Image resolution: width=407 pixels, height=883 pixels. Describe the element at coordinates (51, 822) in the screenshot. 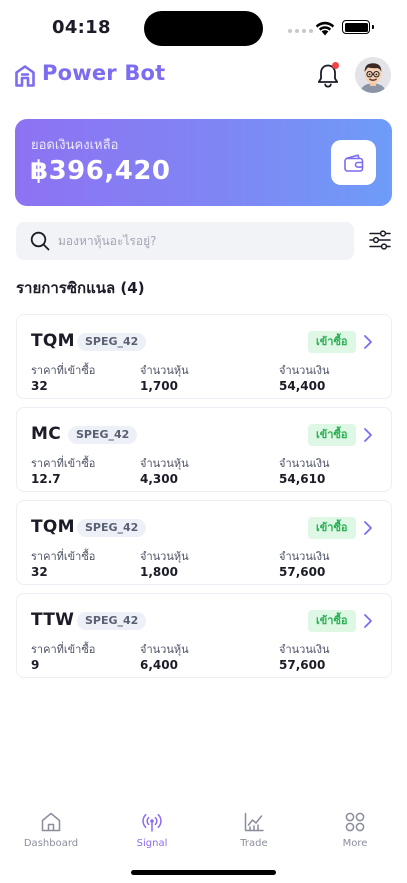

I see `home-icon` at that location.